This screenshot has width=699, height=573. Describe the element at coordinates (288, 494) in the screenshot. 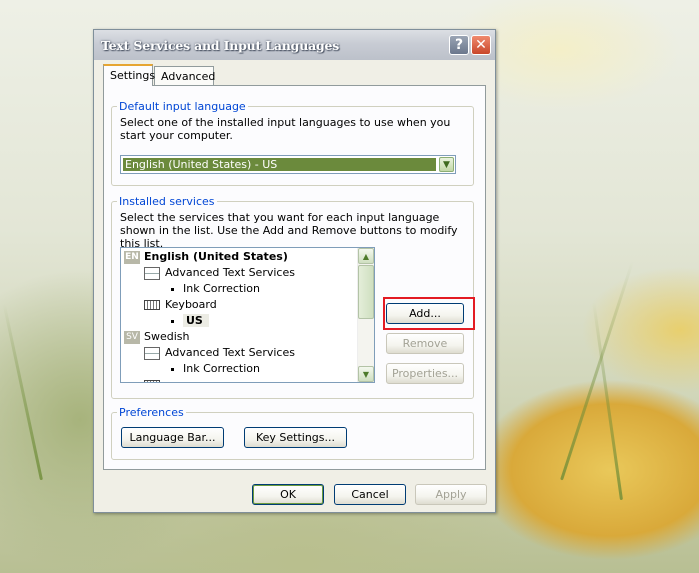

I see `ok-button: OK` at that location.